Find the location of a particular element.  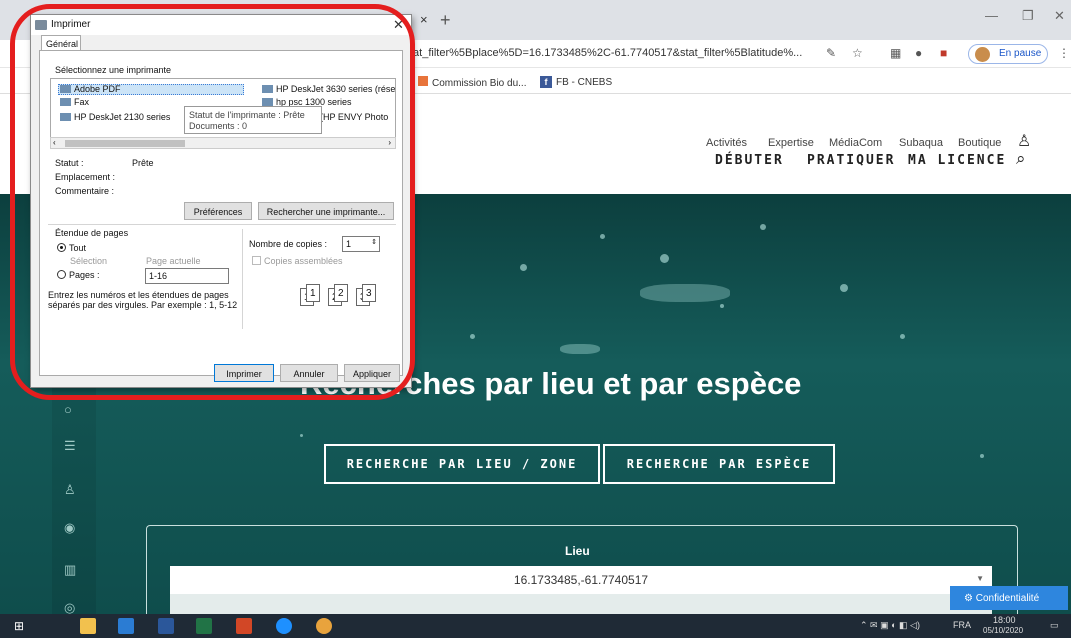

windows-start-icon: ⊞ is located at coordinates (19, 626).